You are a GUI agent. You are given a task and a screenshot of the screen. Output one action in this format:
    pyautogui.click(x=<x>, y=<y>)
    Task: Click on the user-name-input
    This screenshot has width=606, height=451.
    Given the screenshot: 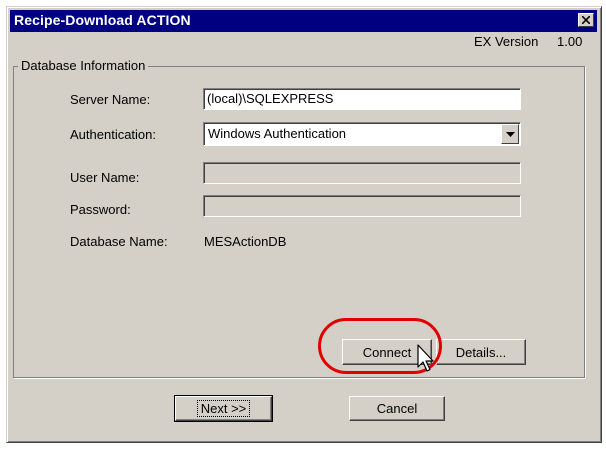 What is the action you would take?
    pyautogui.click(x=362, y=173)
    